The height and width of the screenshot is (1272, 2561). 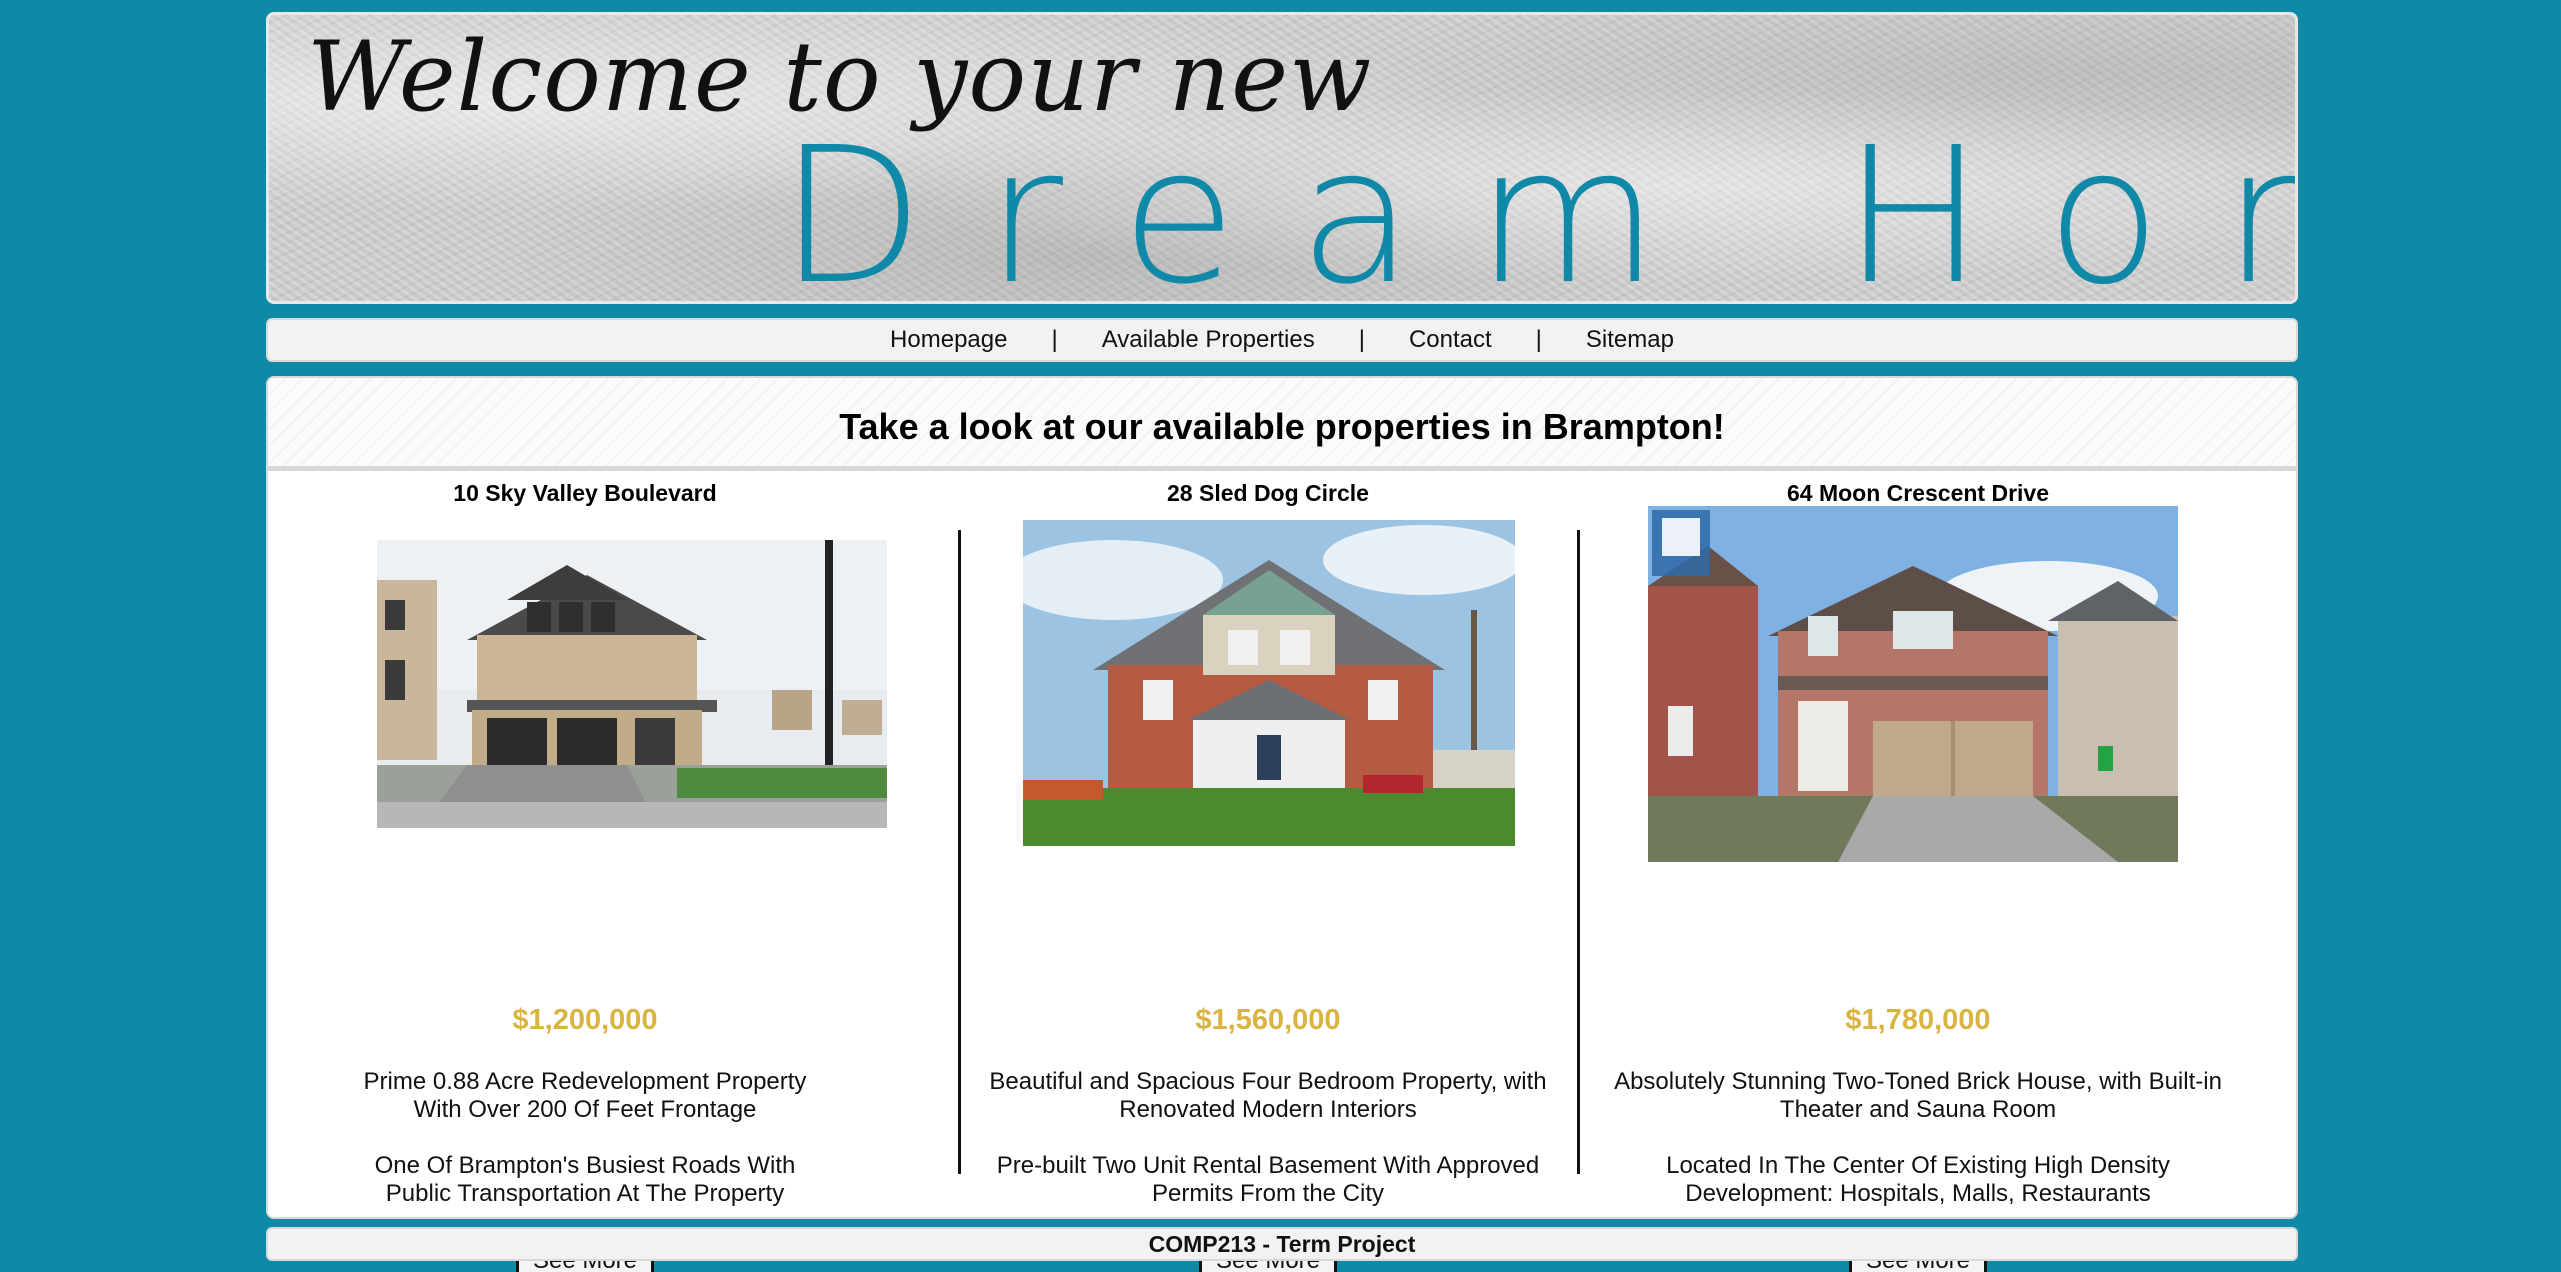 I want to click on property-price: $1,560,000, so click(x=1268, y=1020).